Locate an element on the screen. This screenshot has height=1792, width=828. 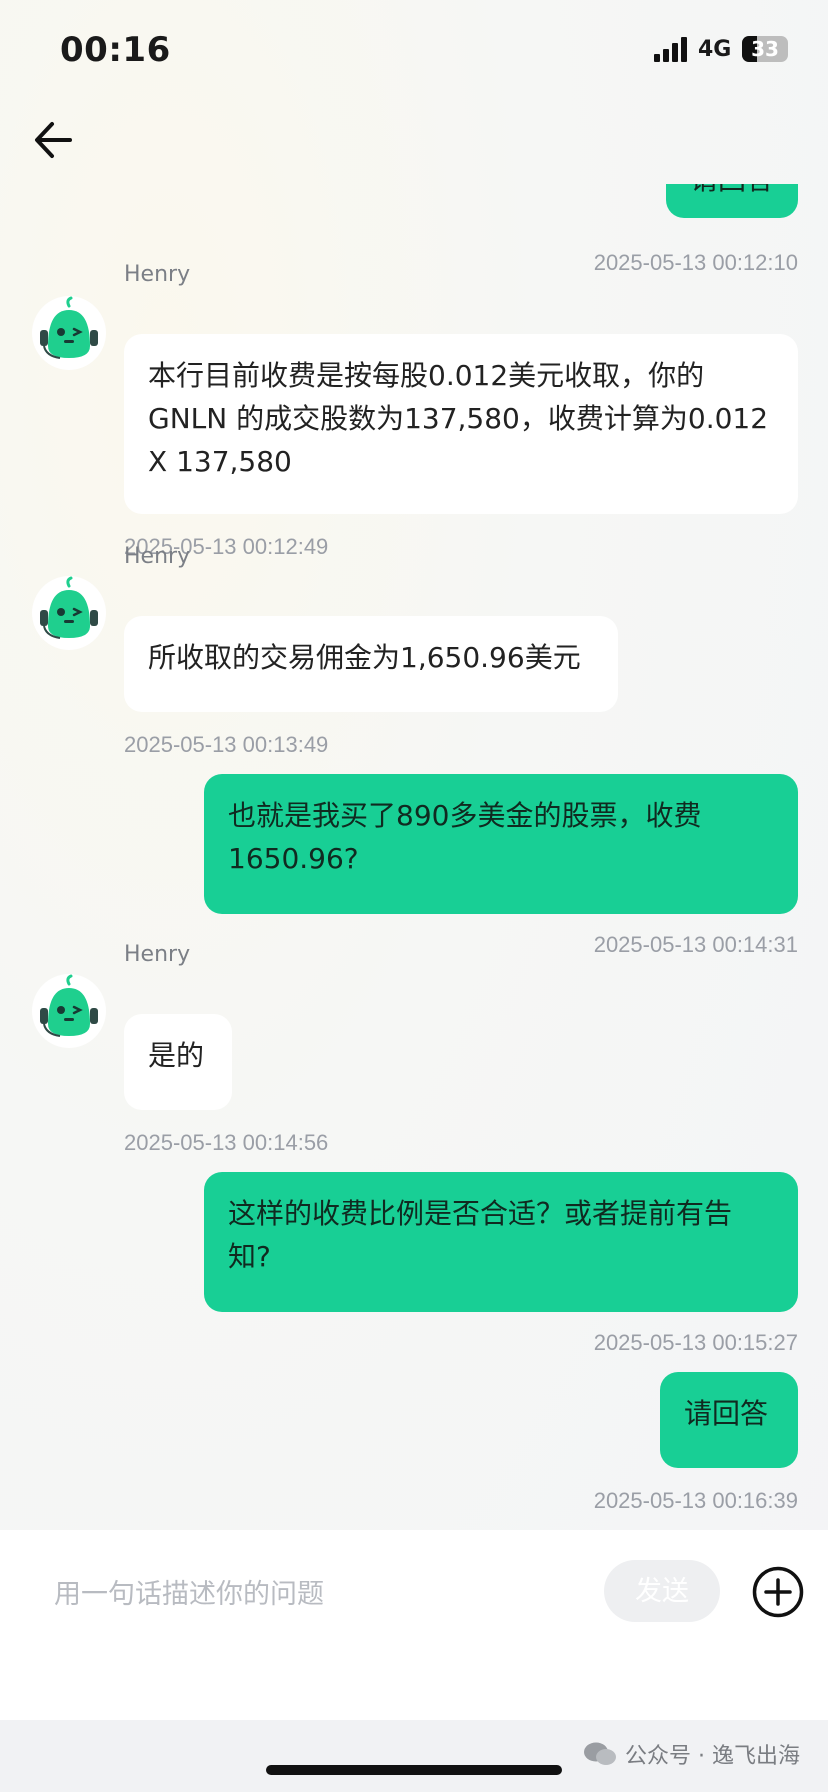
status-time: 00:16 is located at coordinates (115, 50).